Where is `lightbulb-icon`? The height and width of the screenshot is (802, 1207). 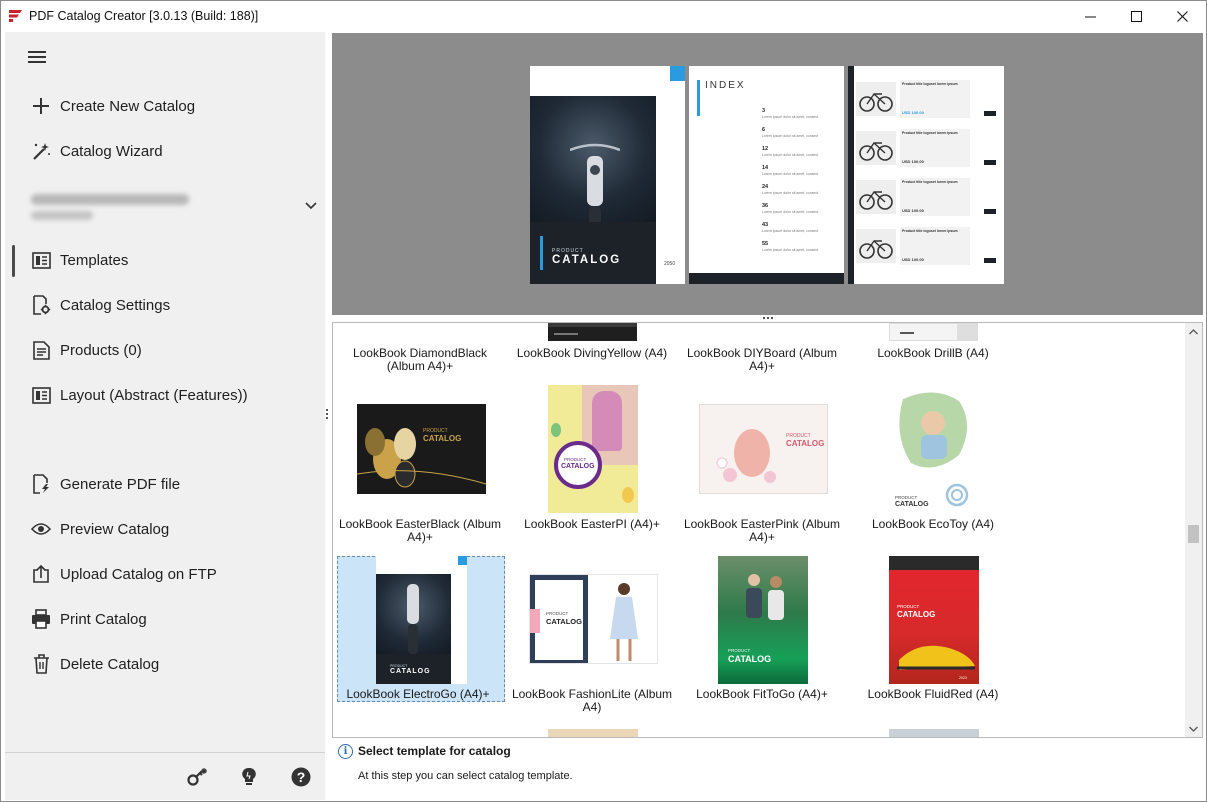
lightbulb-icon is located at coordinates (249, 777).